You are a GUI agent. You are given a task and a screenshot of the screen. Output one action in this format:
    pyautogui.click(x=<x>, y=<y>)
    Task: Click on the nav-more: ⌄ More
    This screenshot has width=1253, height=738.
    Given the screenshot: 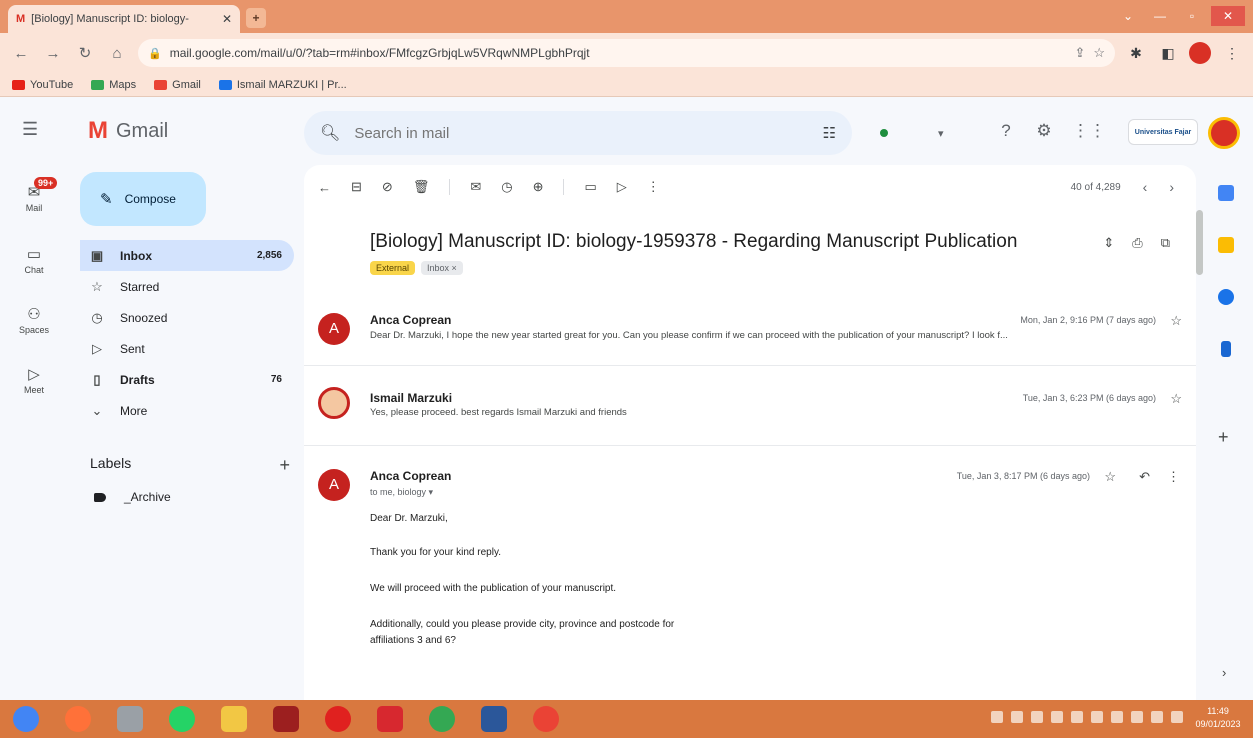 What is the action you would take?
    pyautogui.click(x=187, y=410)
    